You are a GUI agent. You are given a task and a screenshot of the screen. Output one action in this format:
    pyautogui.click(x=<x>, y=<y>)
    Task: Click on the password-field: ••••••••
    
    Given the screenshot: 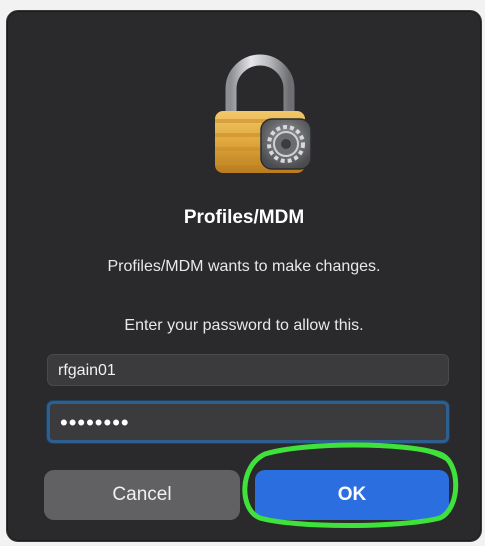 What is the action you would take?
    pyautogui.click(x=248, y=422)
    